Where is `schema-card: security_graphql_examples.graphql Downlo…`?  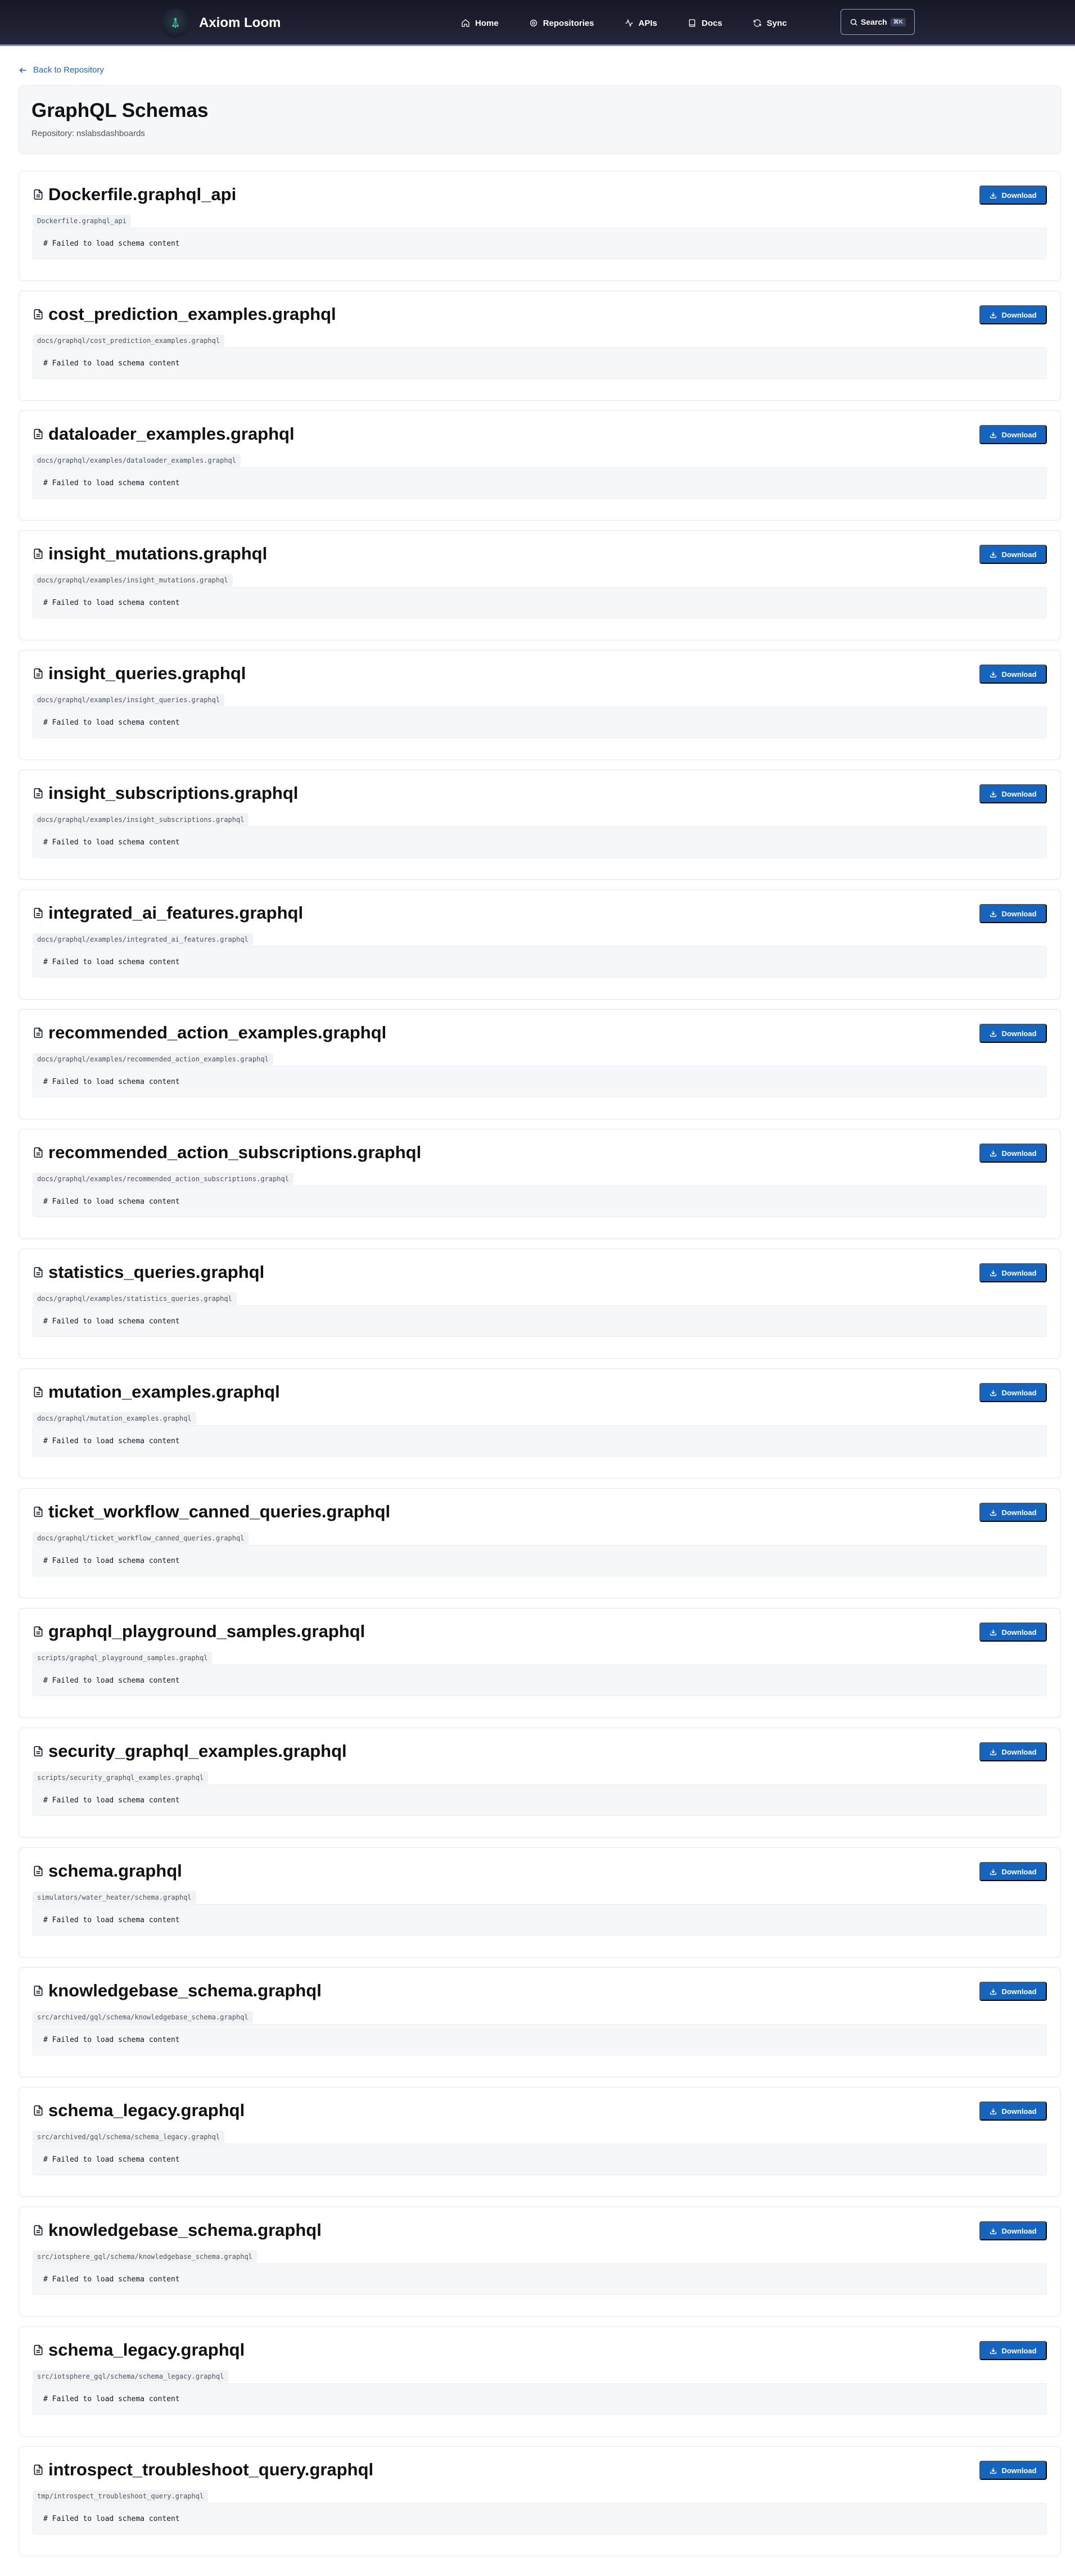 schema-card: security_graphql_examples.graphql Downlo… is located at coordinates (540, 1783).